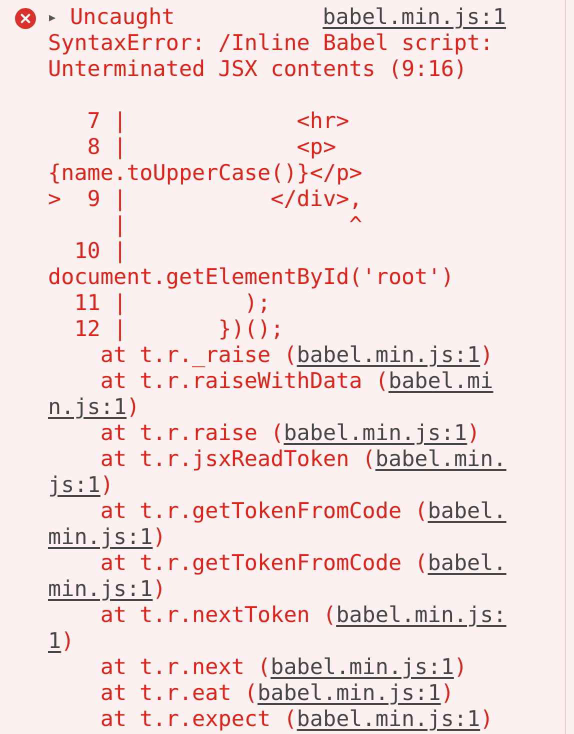  I want to click on code-line: 10 | document.getElementById('root'), so click(251, 265).